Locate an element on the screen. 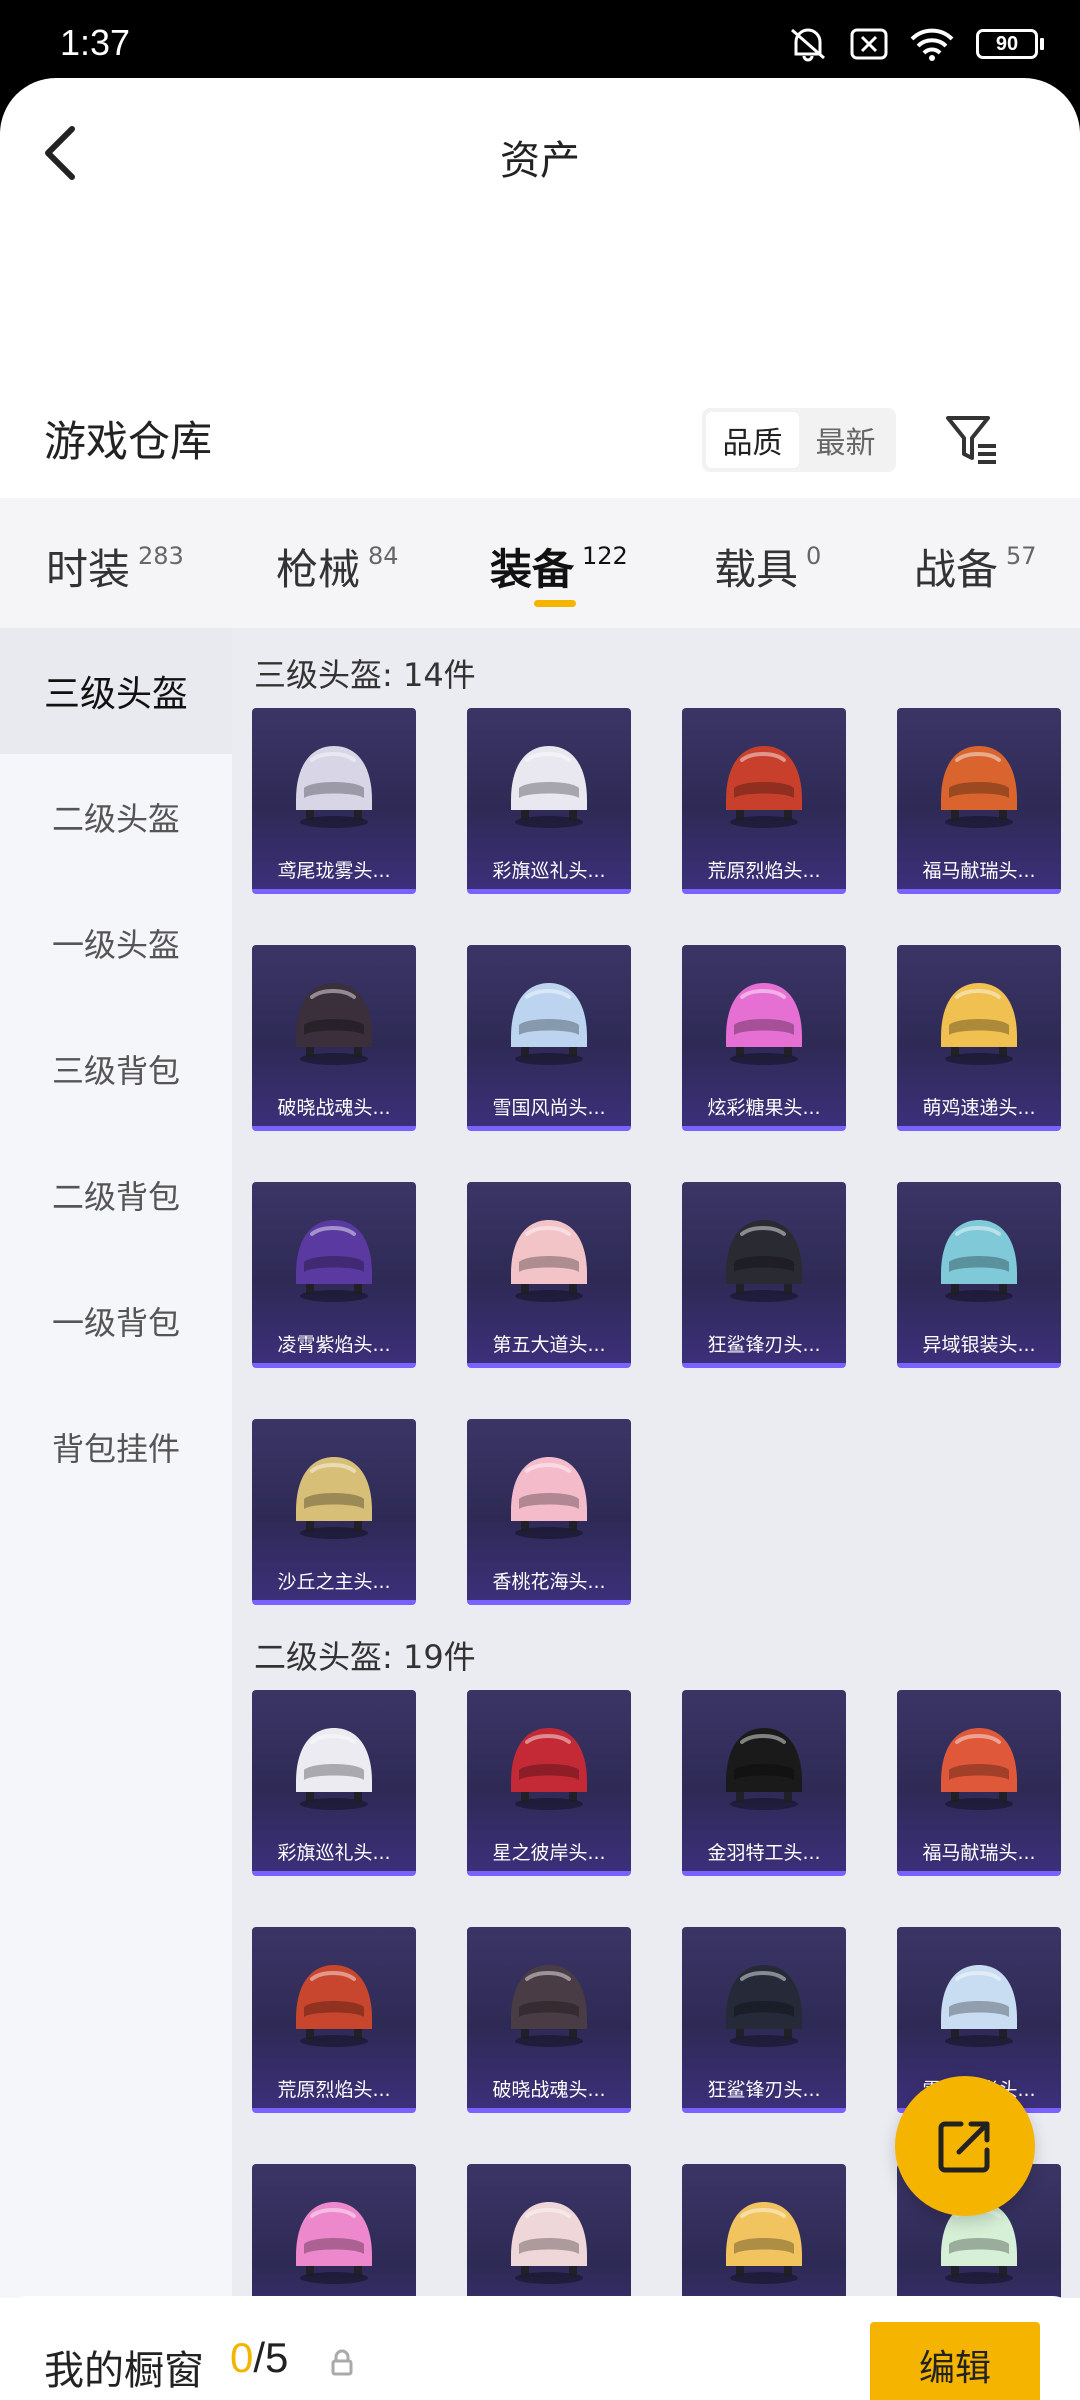 This screenshot has height=2400, width=1080. sort-quality-button: 品质 is located at coordinates (752, 440).